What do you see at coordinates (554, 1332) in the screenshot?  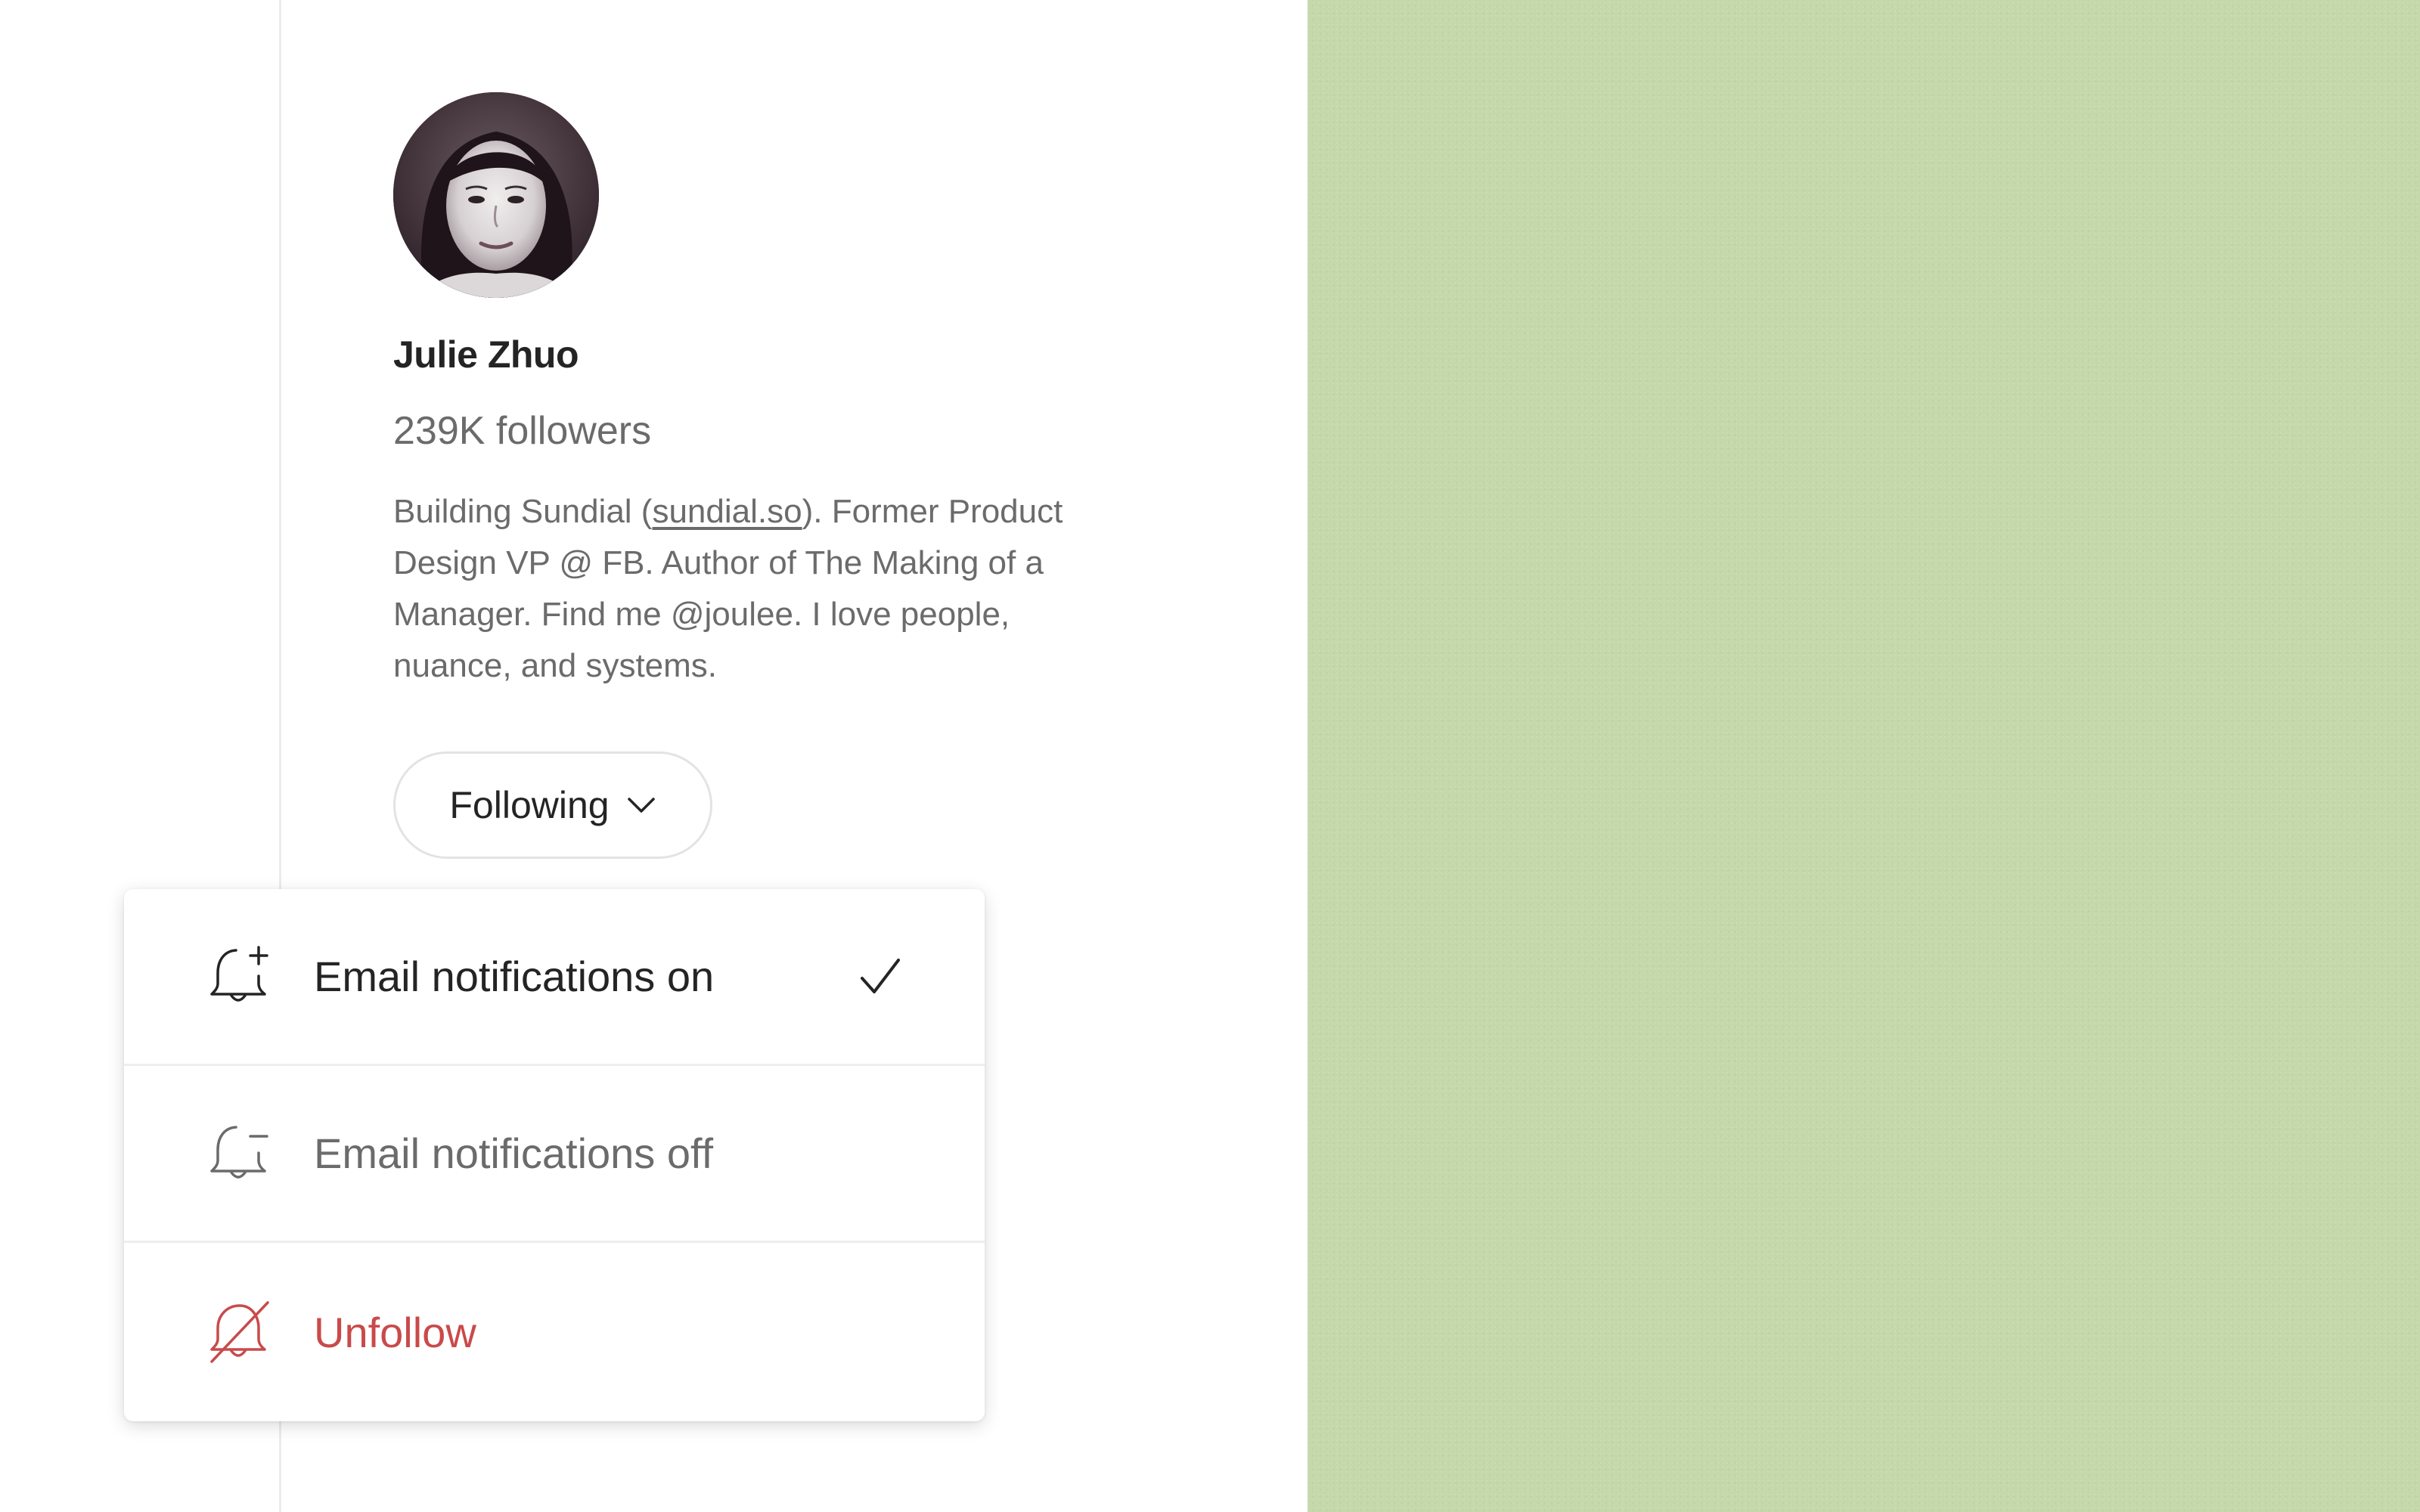 I see `menu-item-unfollow: Unfollow` at bounding box center [554, 1332].